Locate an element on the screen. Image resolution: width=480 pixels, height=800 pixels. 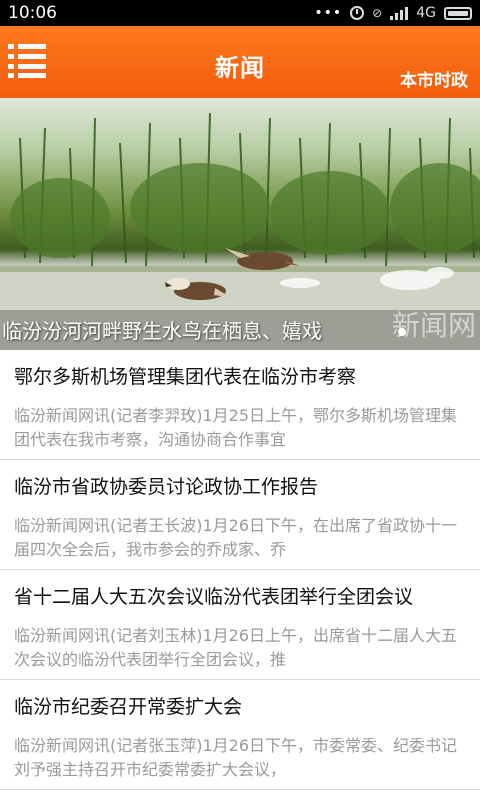
carousel-indicator-dot is located at coordinates (402, 332).